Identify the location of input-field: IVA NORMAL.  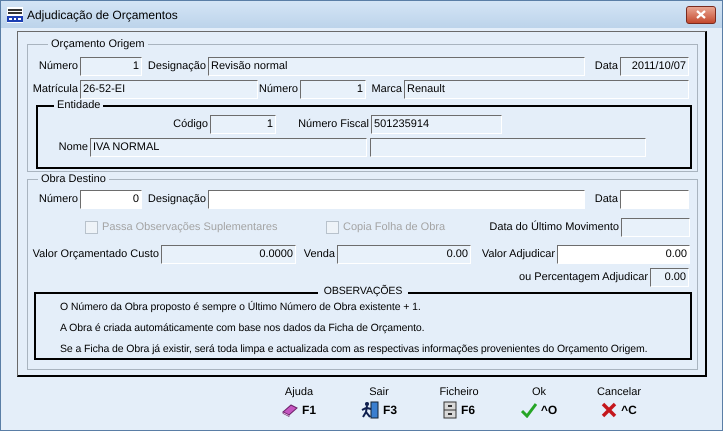
(228, 147).